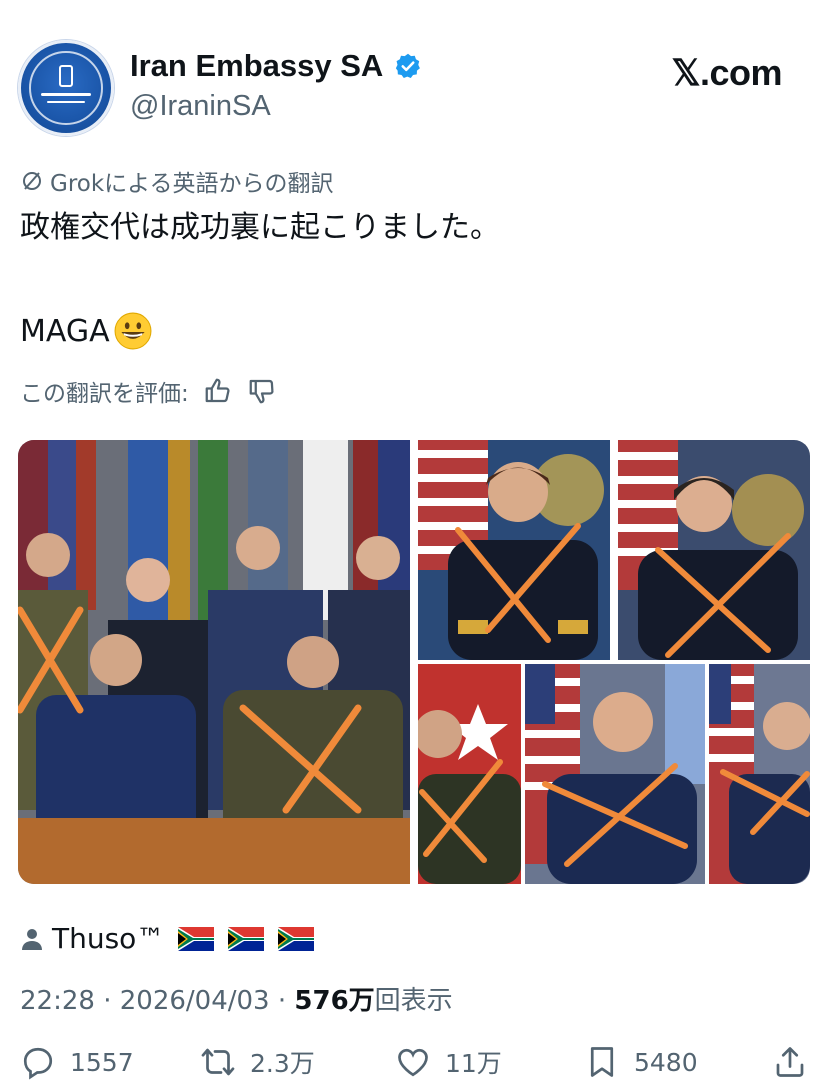 The image size is (828, 1082). I want to click on rate-translation: この翻訳を評価:, so click(148, 391).